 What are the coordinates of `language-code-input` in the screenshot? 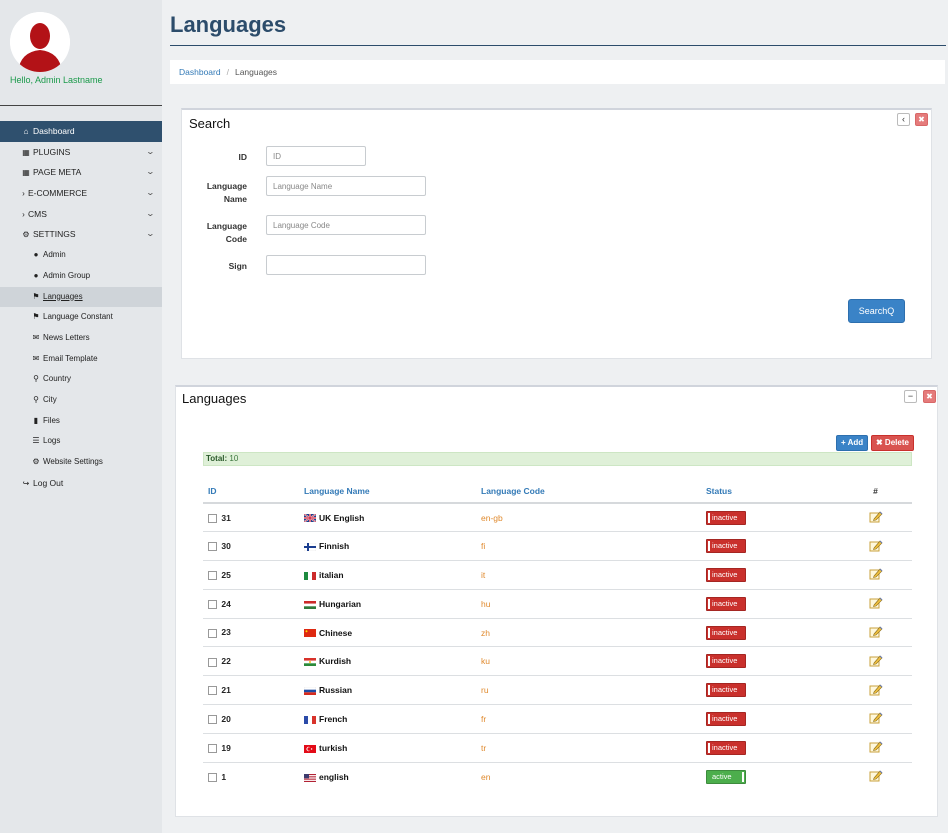 It's located at (346, 225).